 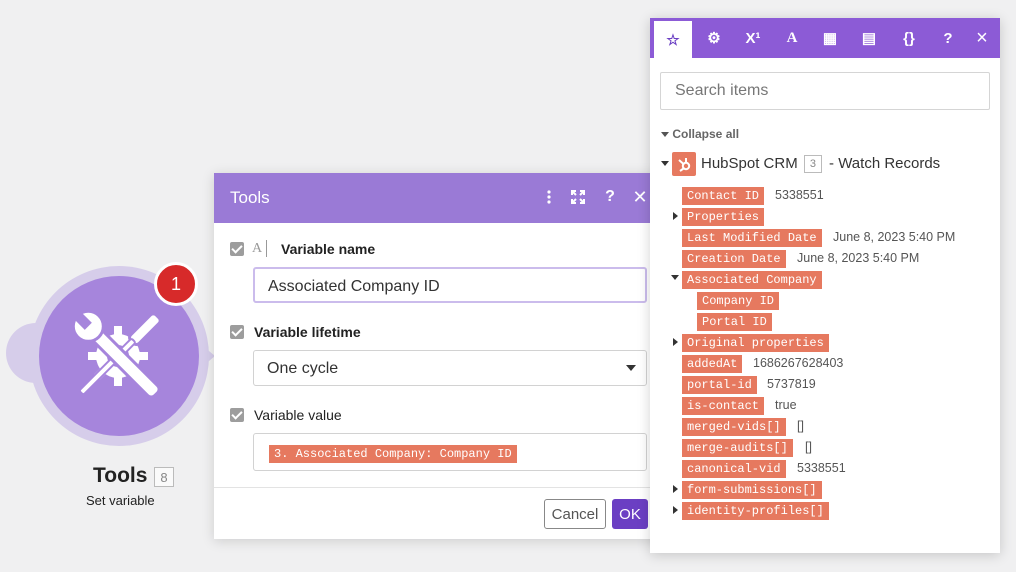 What do you see at coordinates (734, 427) in the screenshot?
I see `item-merged-vids: merged-vids[]` at bounding box center [734, 427].